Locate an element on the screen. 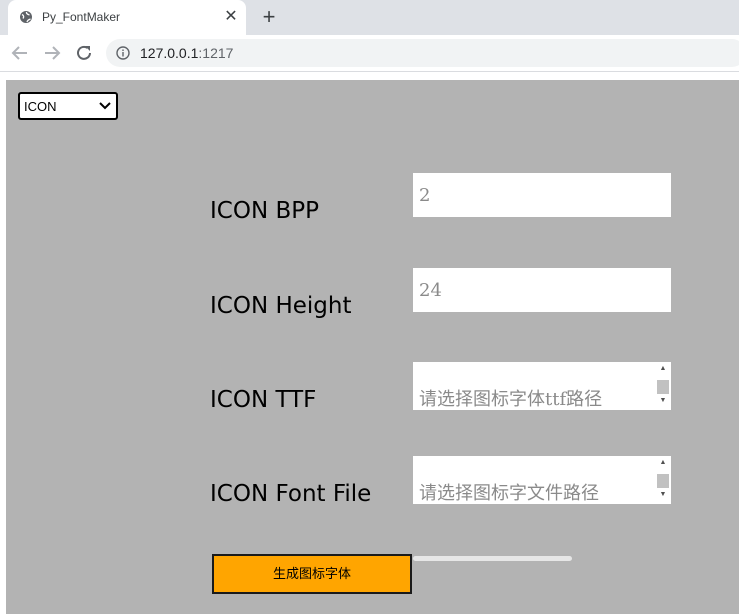 This screenshot has width=739, height=614. icon-ttf-scrollbar: ▲ ▼ is located at coordinates (663, 386).